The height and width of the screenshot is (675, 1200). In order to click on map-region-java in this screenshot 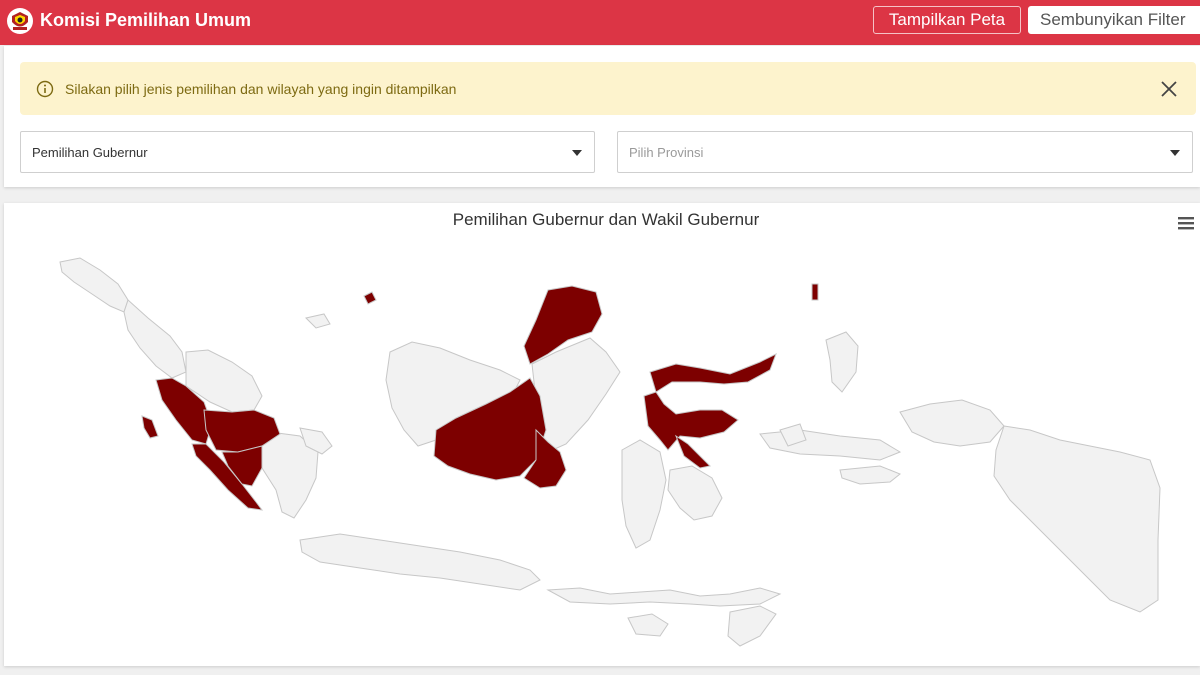, I will do `click(420, 562)`.